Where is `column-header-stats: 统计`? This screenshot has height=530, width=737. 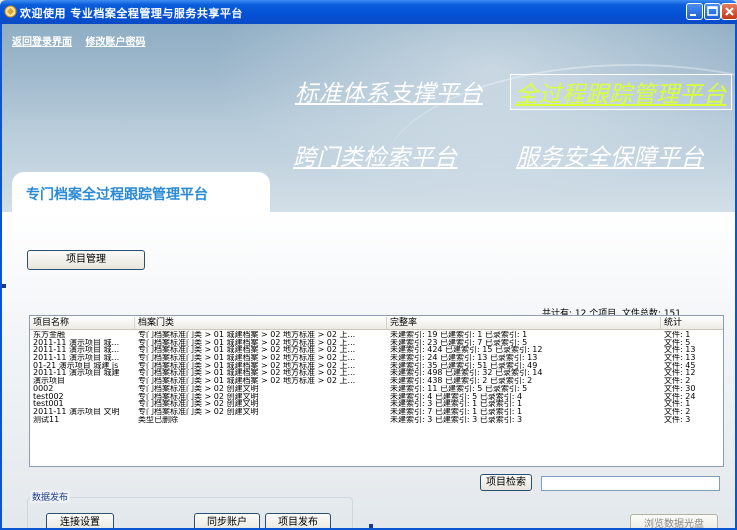
column-header-stats: 统计 is located at coordinates (692, 323).